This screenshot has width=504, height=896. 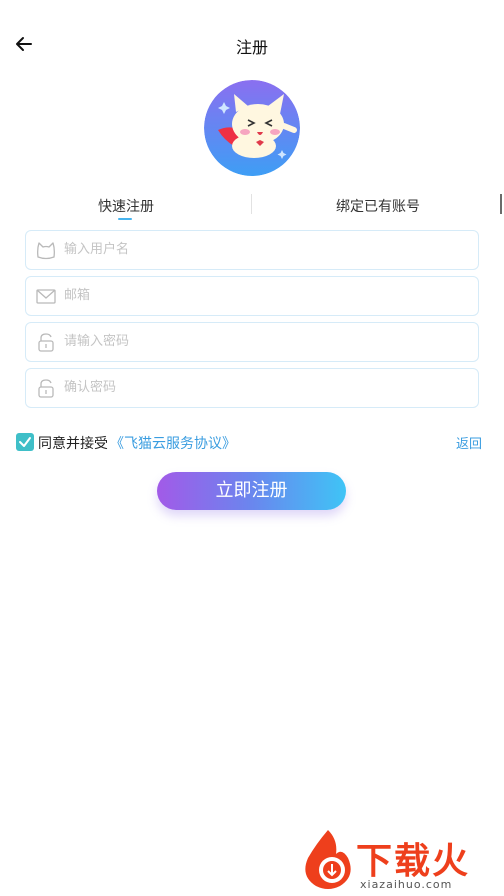 I want to click on username-field, so click(x=252, y=250).